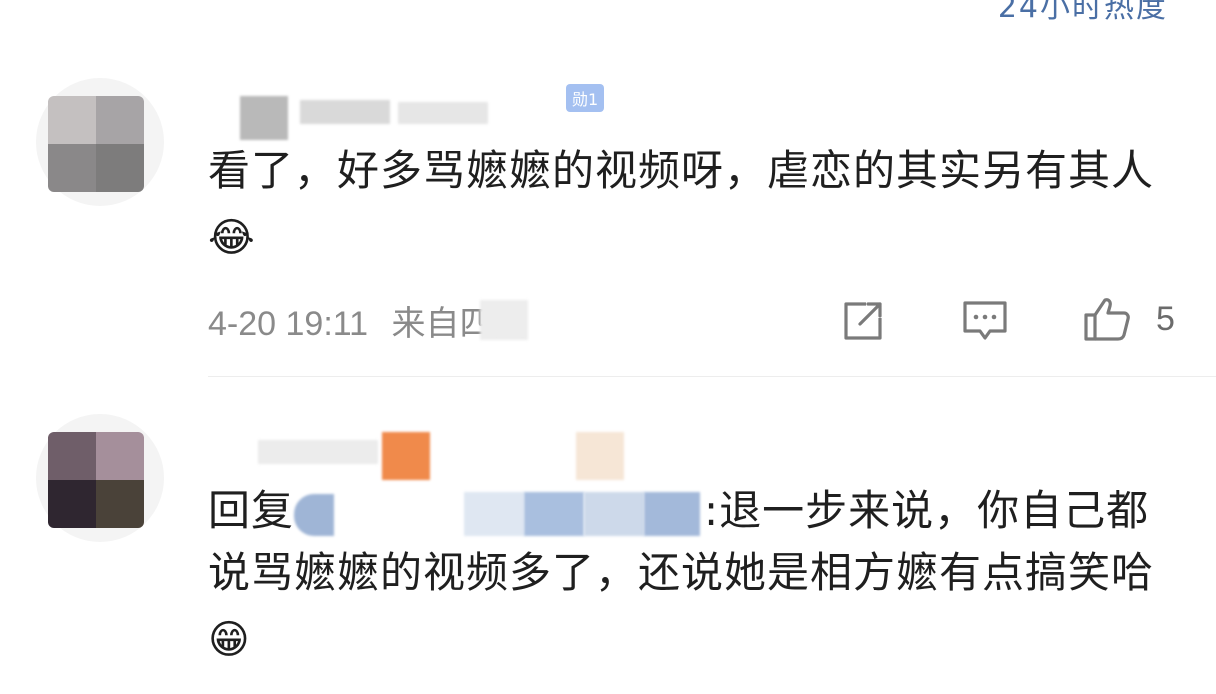 The height and width of the screenshot is (694, 1216). What do you see at coordinates (288, 324) in the screenshot?
I see `comment-time: 4-20 19:11` at bounding box center [288, 324].